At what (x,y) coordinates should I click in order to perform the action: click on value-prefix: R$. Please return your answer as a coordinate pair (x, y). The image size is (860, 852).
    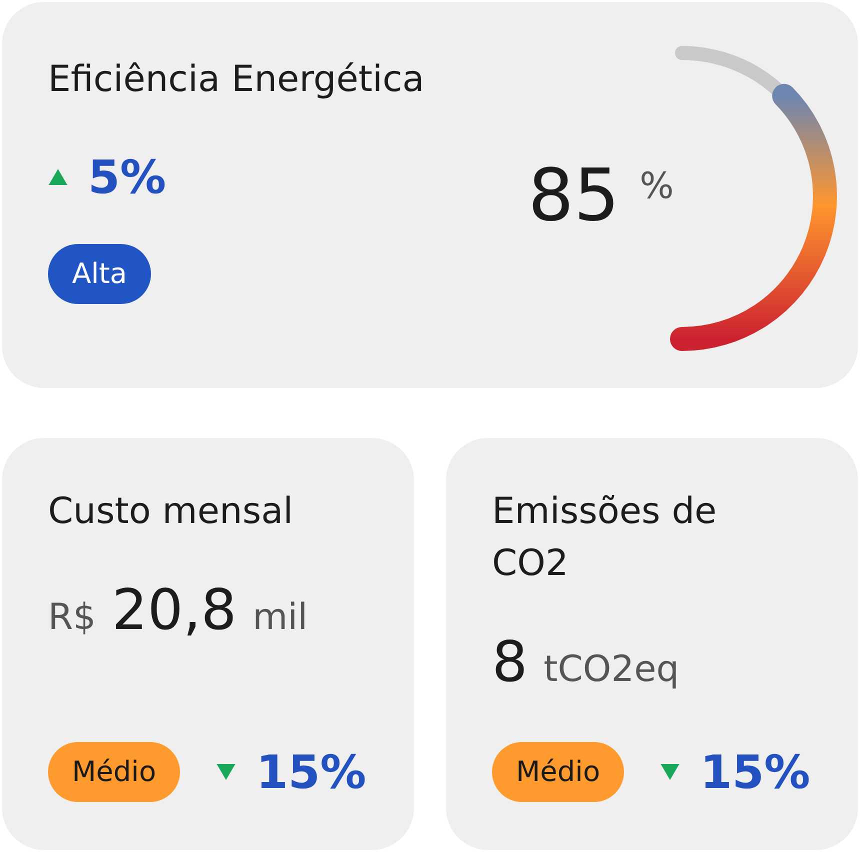
    Looking at the image, I should click on (72, 617).